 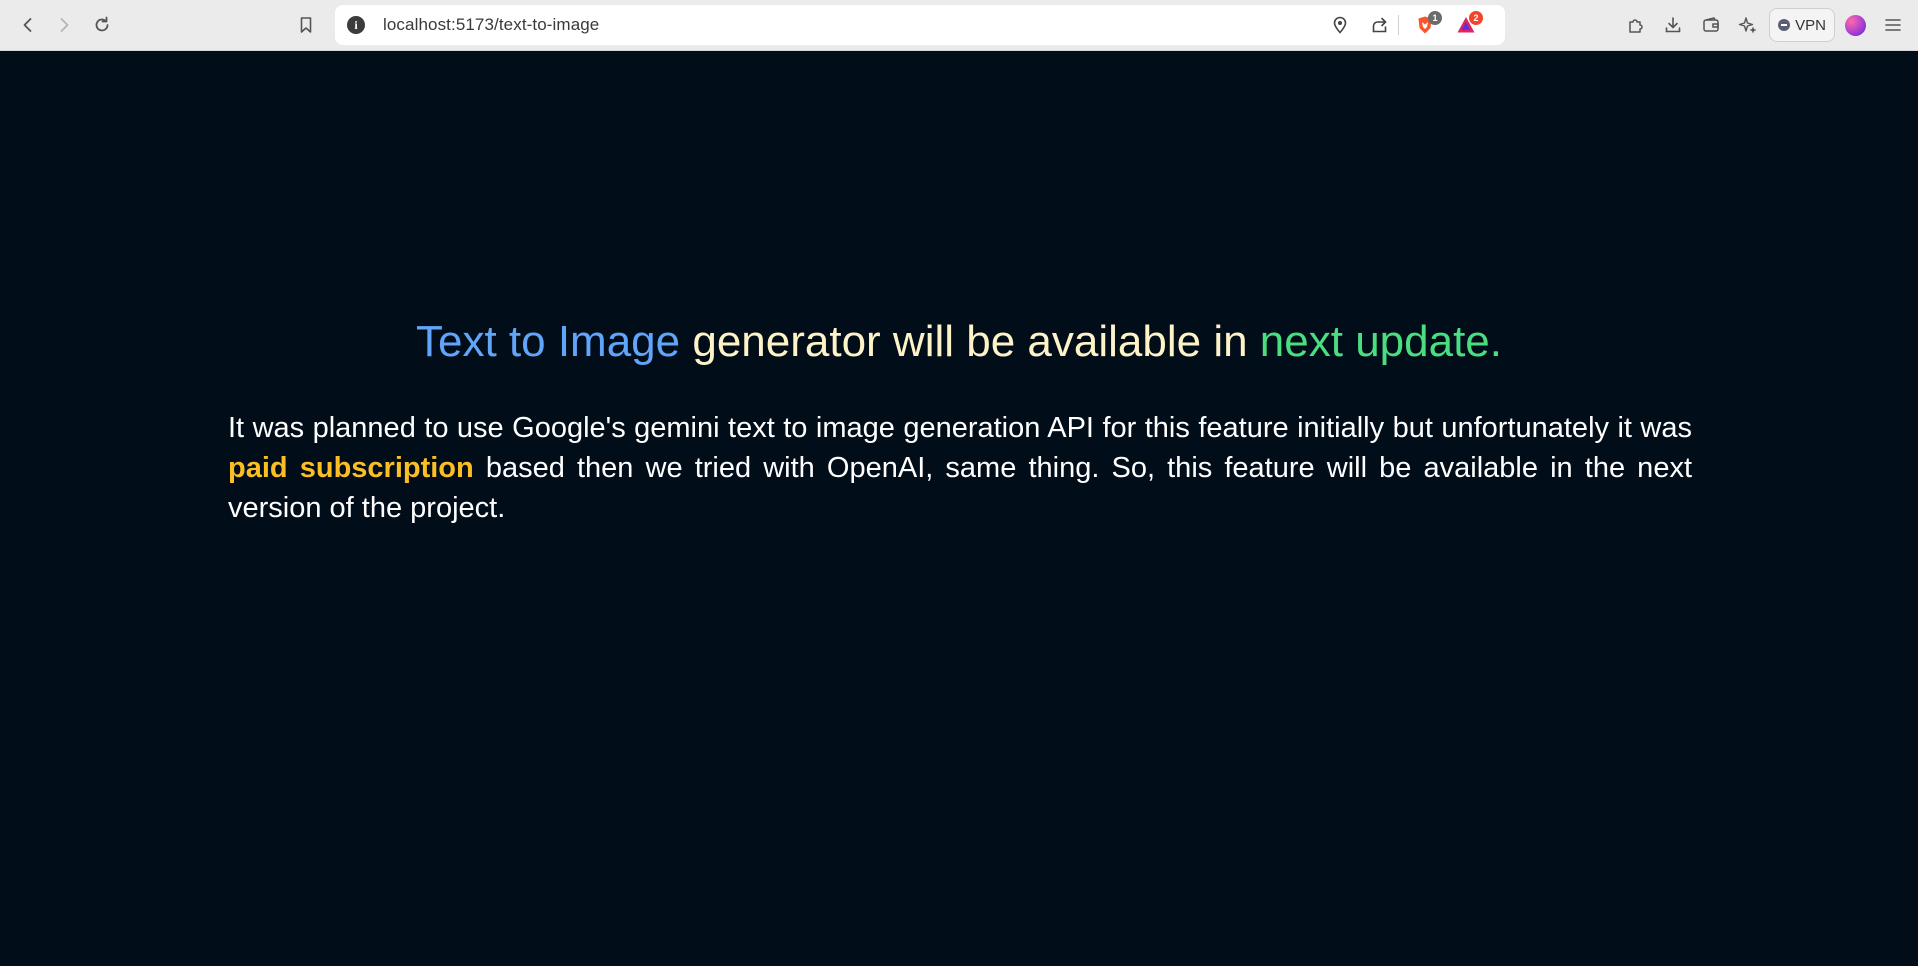 I want to click on back-icon, so click(x=27, y=25).